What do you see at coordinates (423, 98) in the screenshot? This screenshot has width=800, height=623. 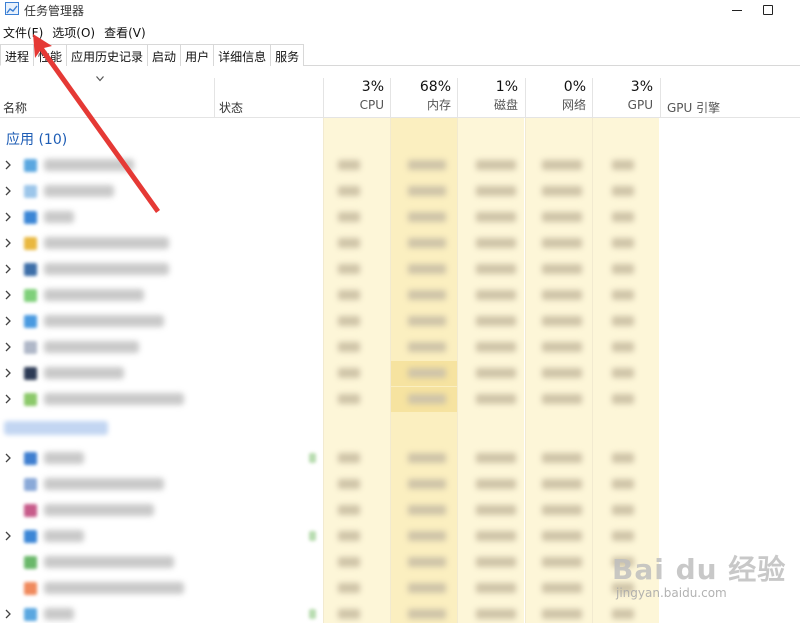 I see `column-memory: 68% 内存` at bounding box center [423, 98].